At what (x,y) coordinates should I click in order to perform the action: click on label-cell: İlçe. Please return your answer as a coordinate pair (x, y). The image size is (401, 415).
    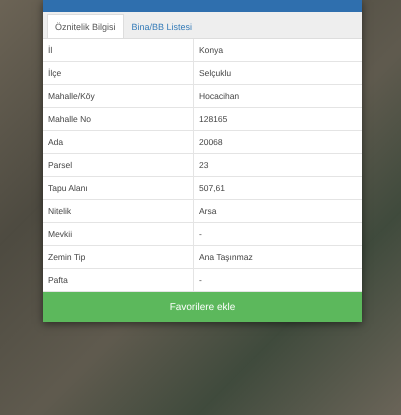
    Looking at the image, I should click on (118, 73).